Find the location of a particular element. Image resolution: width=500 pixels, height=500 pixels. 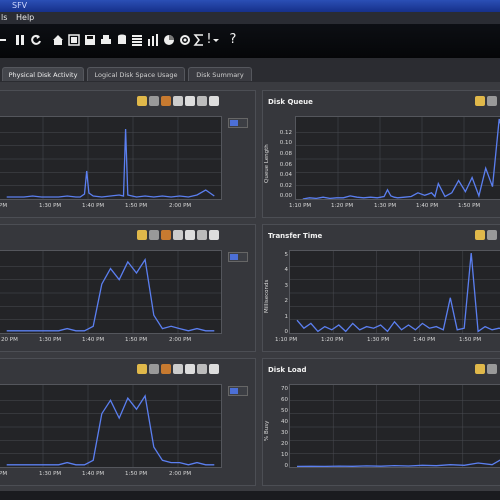

y-tick: 2 is located at coordinates (286, 301).